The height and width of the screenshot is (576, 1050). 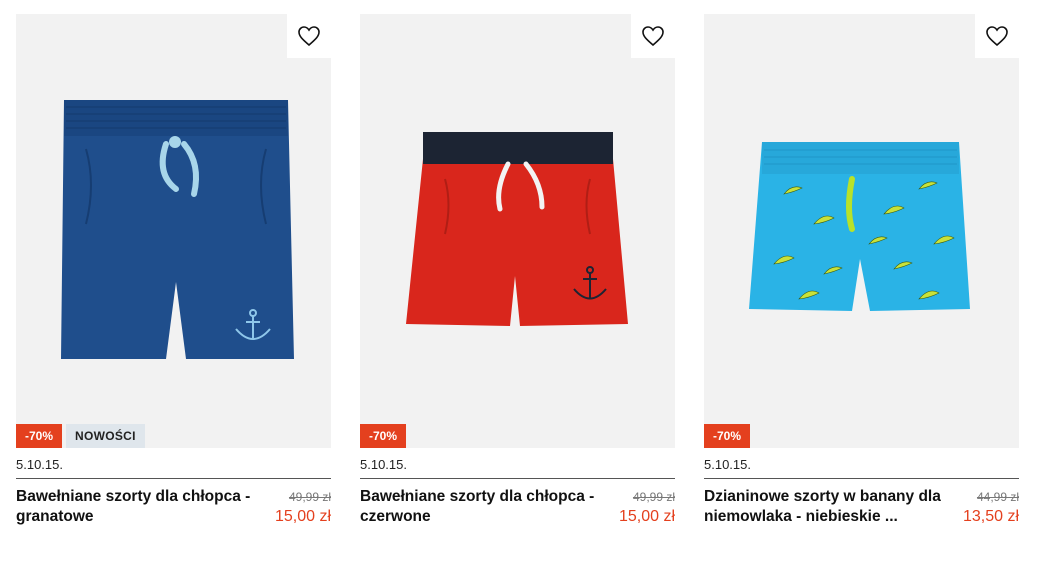 I want to click on product-title: Bawełniane szorty dla chłopca - czerwone, so click(x=485, y=507).